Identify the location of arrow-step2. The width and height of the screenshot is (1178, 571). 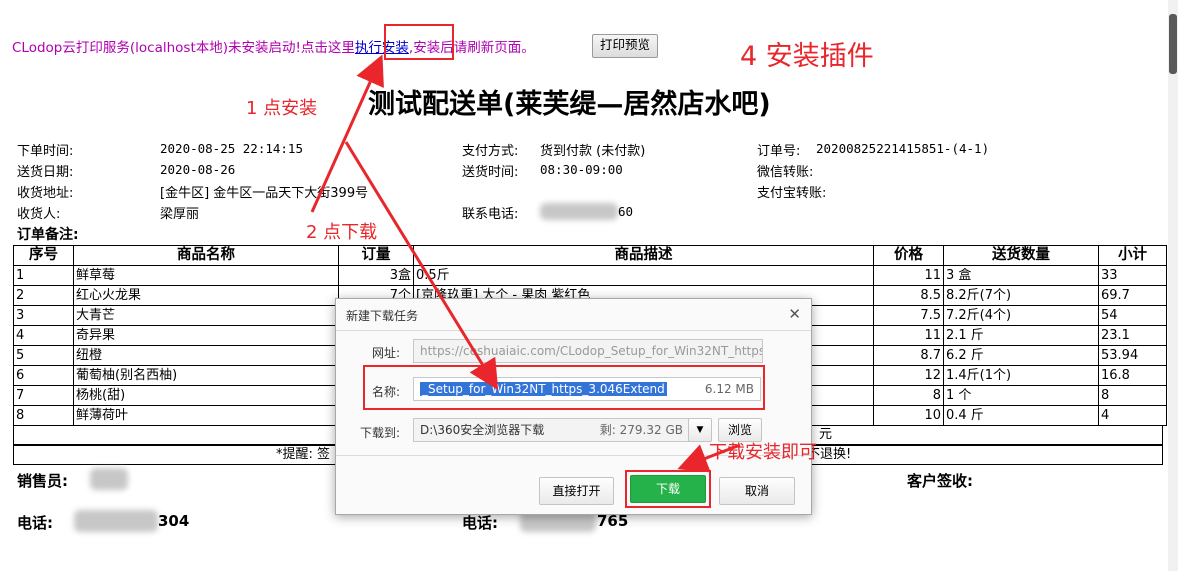
(421, 266).